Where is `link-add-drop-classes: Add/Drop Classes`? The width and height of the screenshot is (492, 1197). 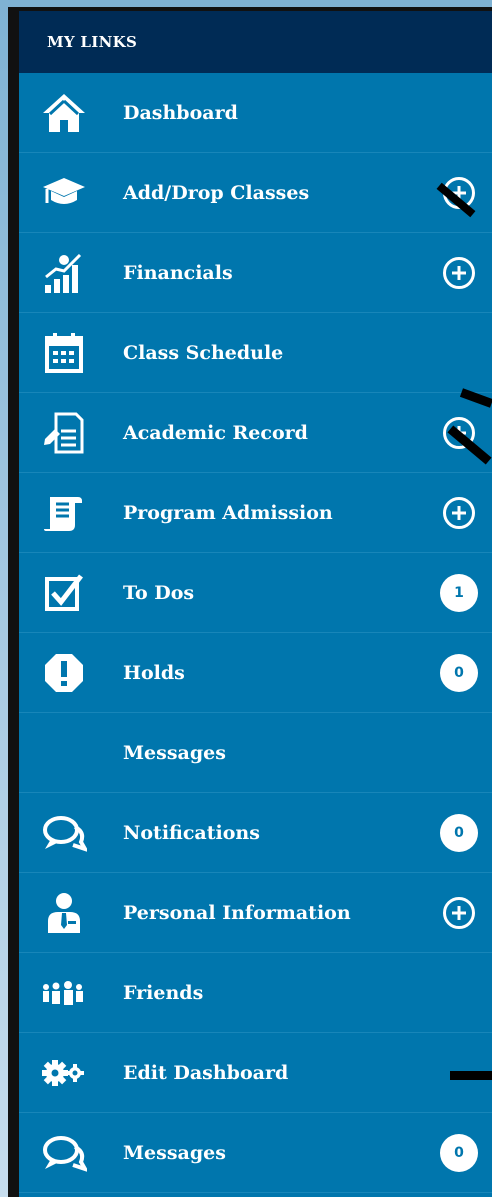 link-add-drop-classes: Add/Drop Classes is located at coordinates (255, 193).